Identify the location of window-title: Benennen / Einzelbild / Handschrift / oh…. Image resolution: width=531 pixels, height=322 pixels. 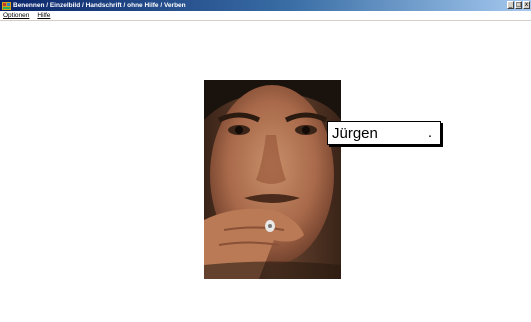
(99, 5).